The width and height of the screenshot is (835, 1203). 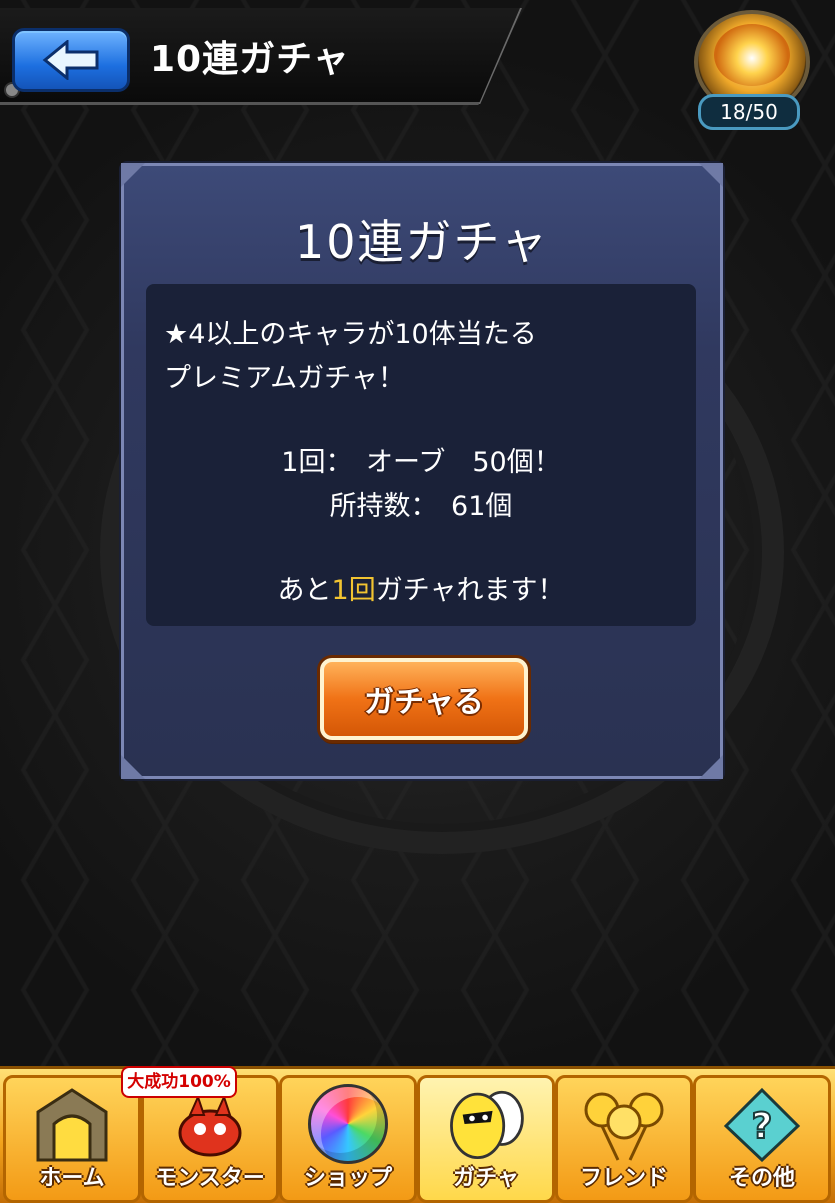 I want to click on remaining-suffix: ガチャれます！, so click(x=470, y=590).